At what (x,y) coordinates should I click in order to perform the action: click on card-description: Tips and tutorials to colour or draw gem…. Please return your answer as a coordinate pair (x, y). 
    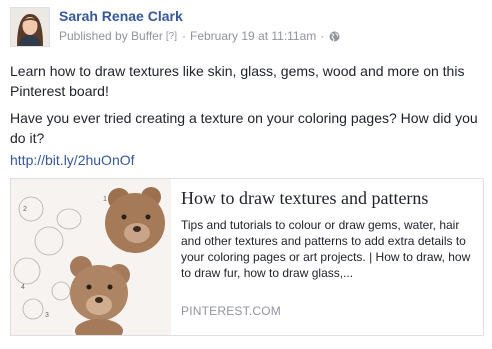
    Looking at the image, I should click on (326, 249).